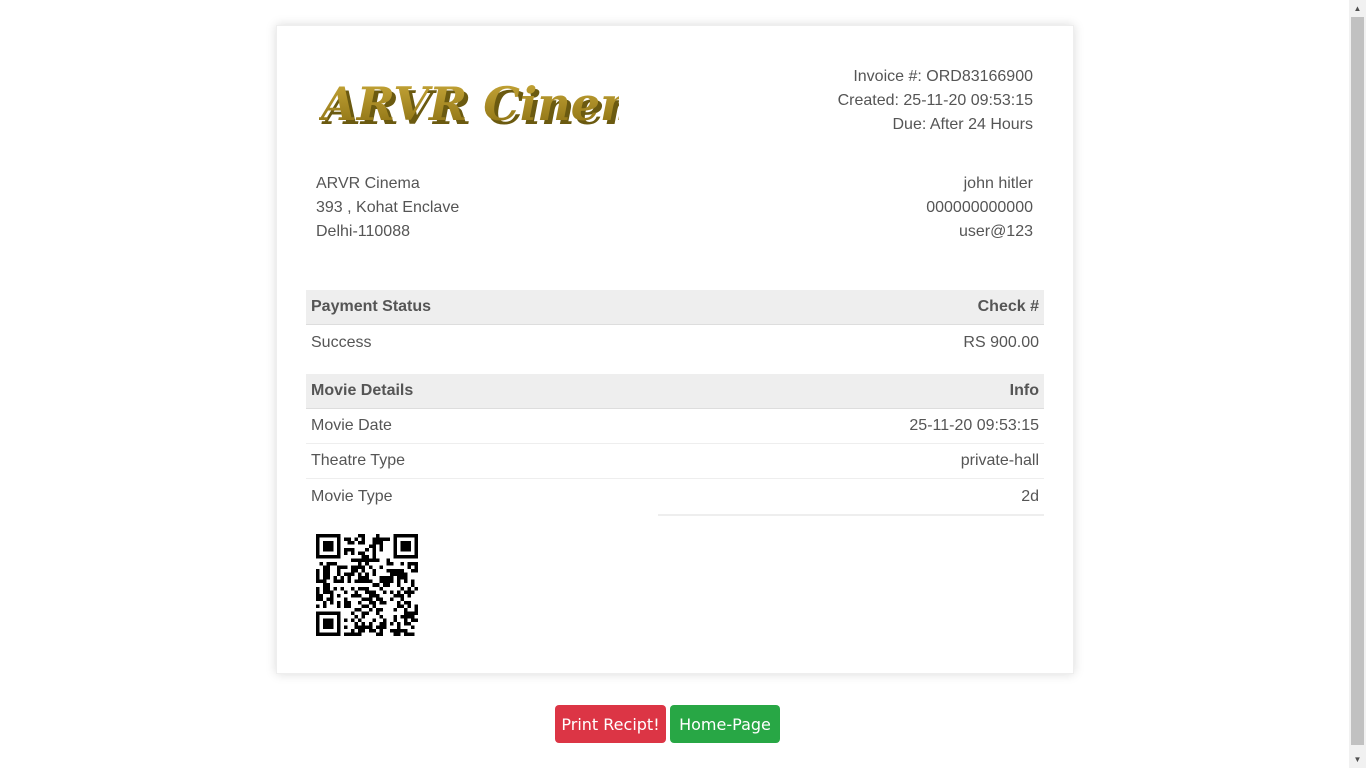 The image size is (1366, 768). Describe the element at coordinates (363, 231) in the screenshot. I see `company-city: Delhi-110088` at that location.